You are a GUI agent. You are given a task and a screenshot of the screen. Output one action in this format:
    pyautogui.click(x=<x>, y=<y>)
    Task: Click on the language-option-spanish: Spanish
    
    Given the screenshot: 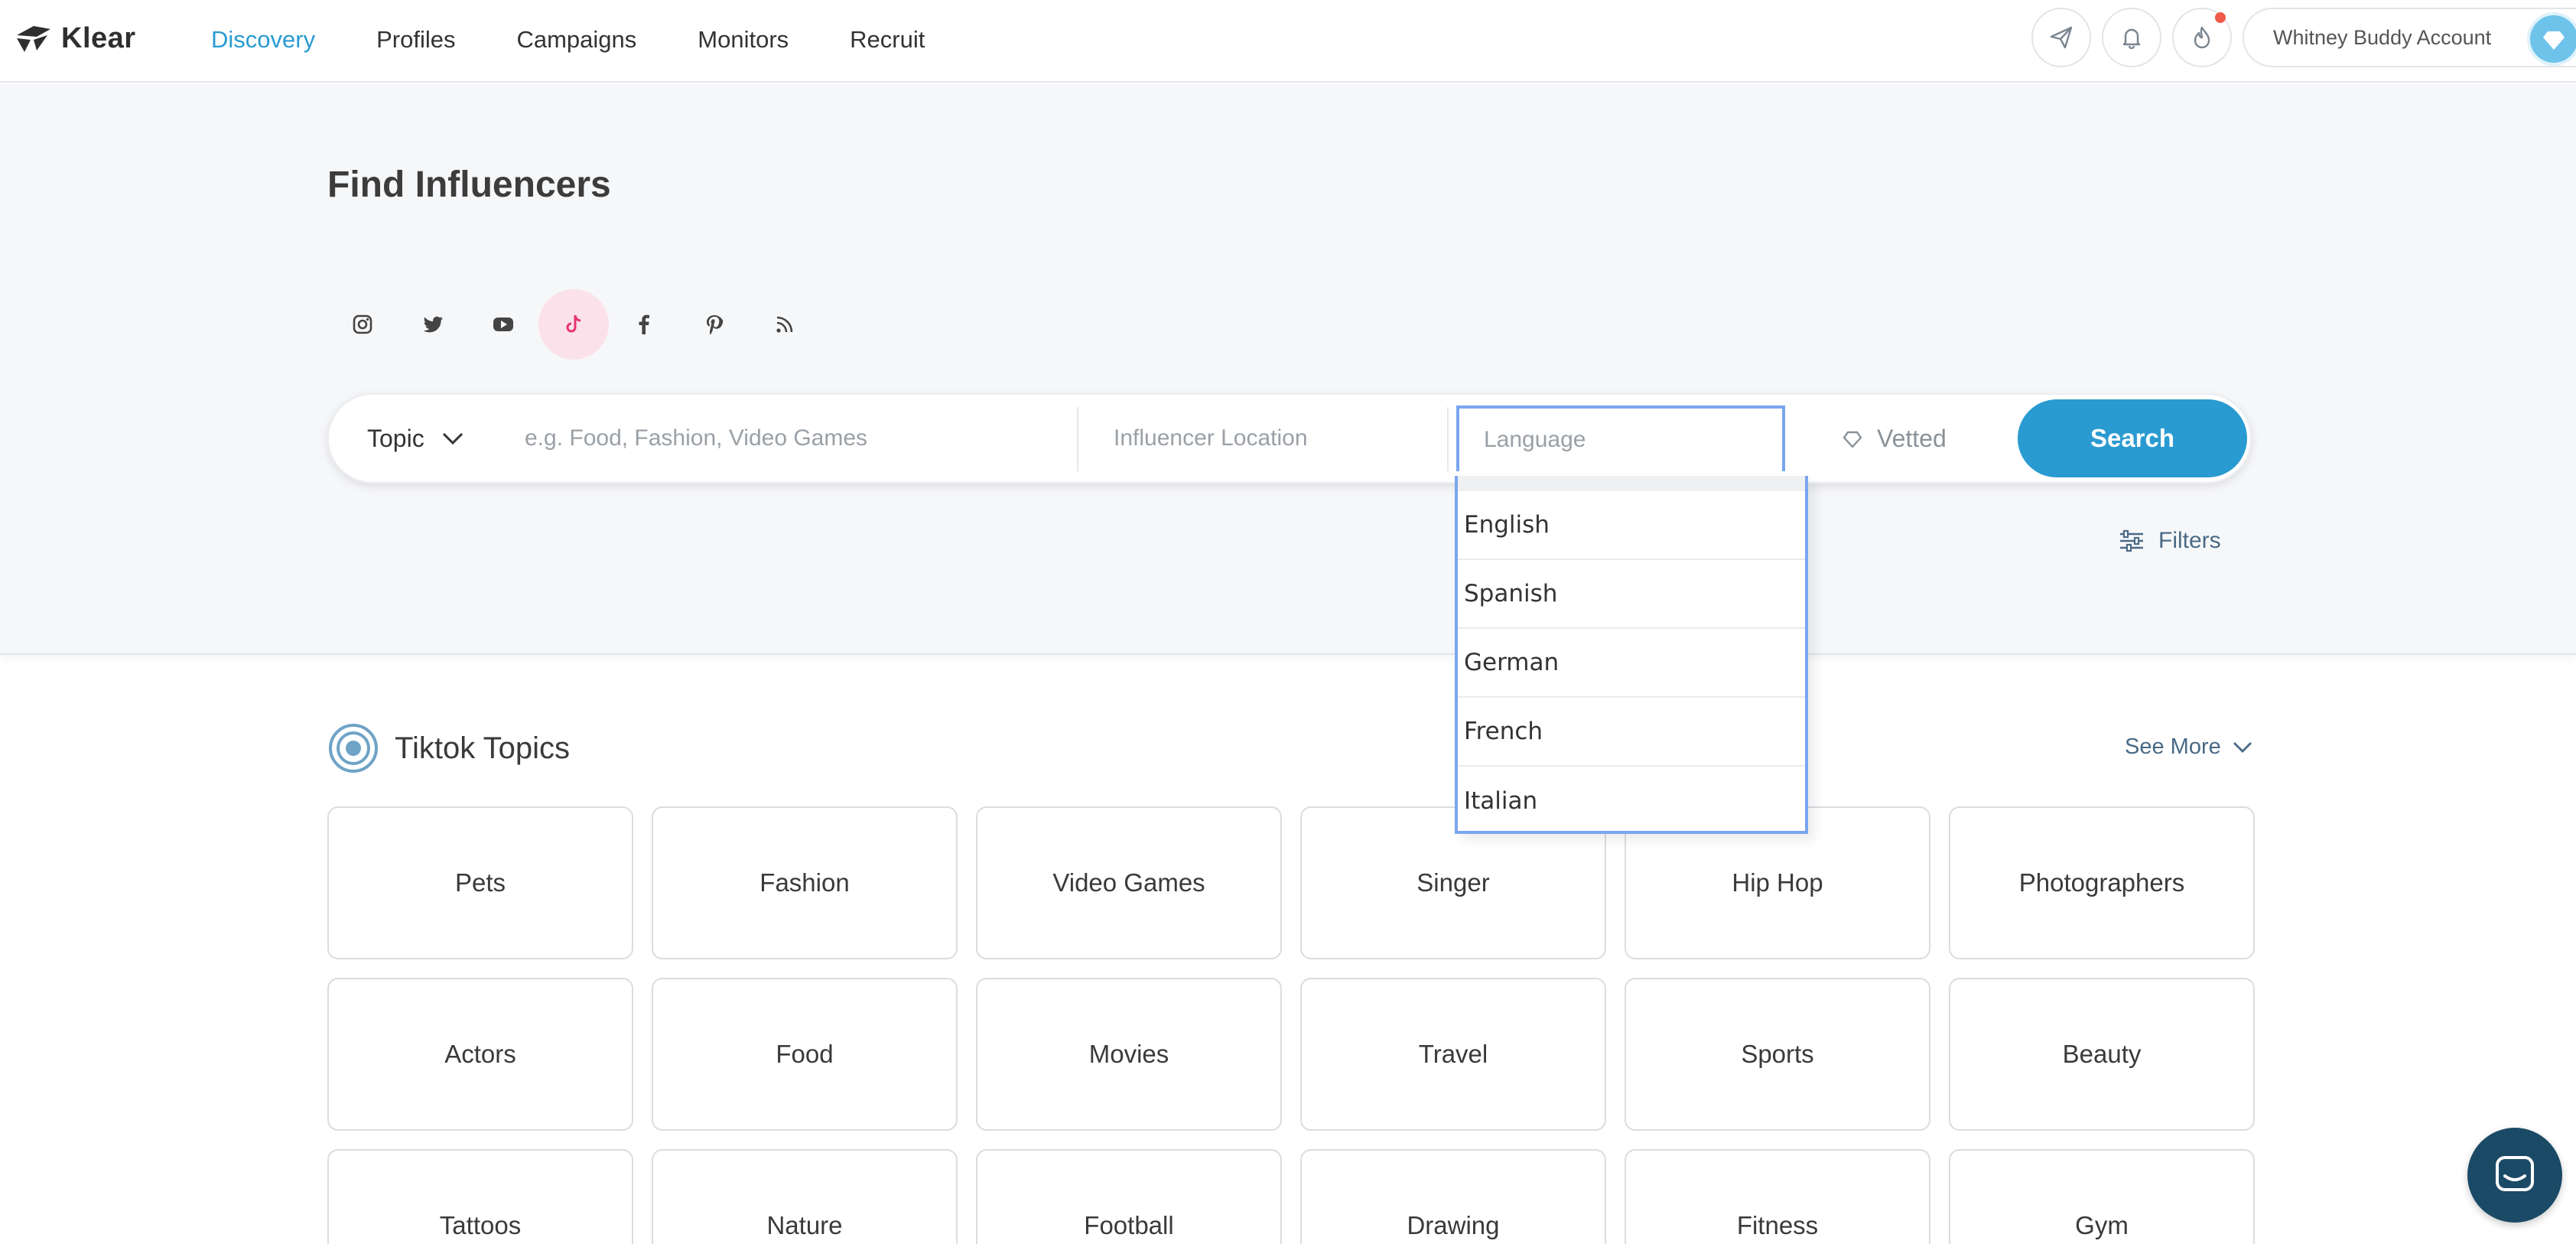 What is the action you would take?
    pyautogui.click(x=1631, y=594)
    